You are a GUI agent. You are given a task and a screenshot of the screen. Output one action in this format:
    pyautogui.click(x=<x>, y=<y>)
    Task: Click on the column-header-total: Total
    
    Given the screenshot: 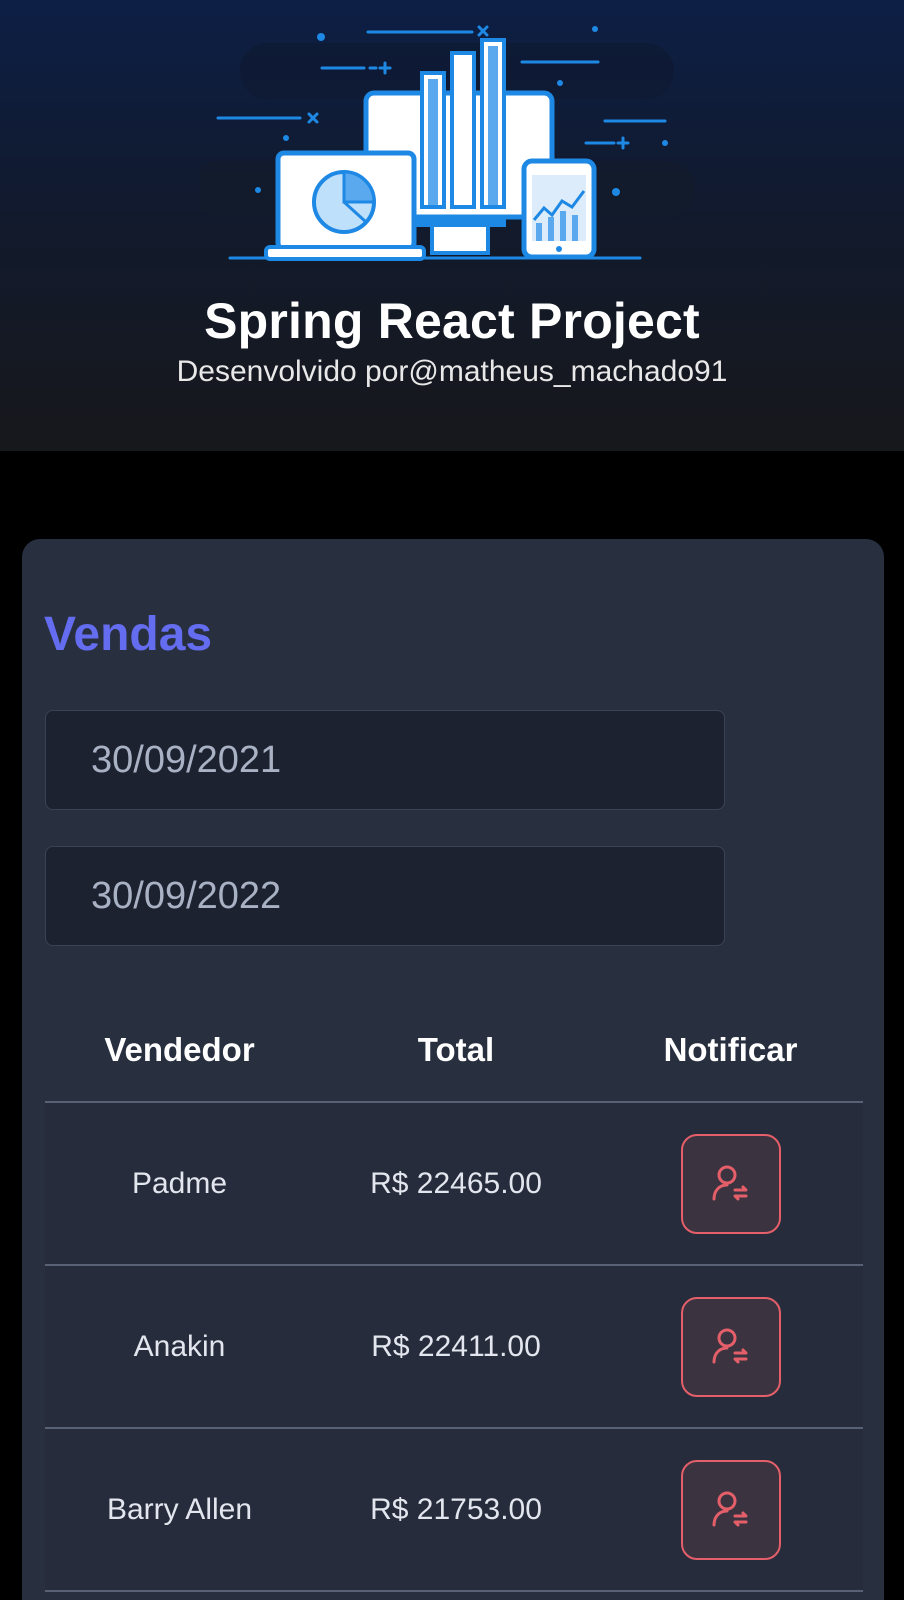 What is the action you would take?
    pyautogui.click(x=456, y=1049)
    